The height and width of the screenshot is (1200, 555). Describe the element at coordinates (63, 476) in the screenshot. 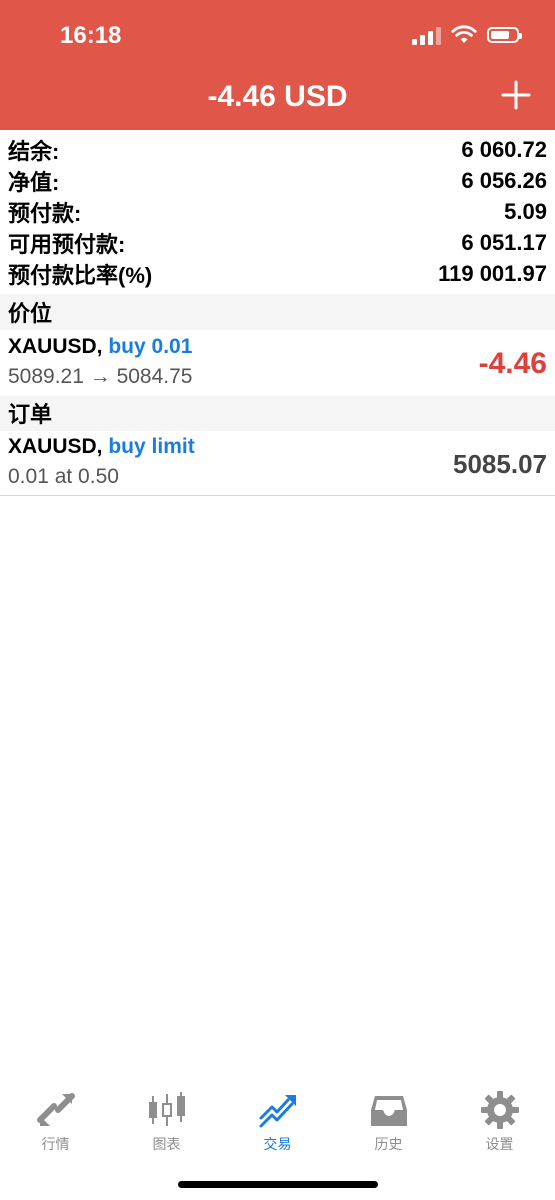

I see `order-detail: 0.01 at 0.50` at that location.